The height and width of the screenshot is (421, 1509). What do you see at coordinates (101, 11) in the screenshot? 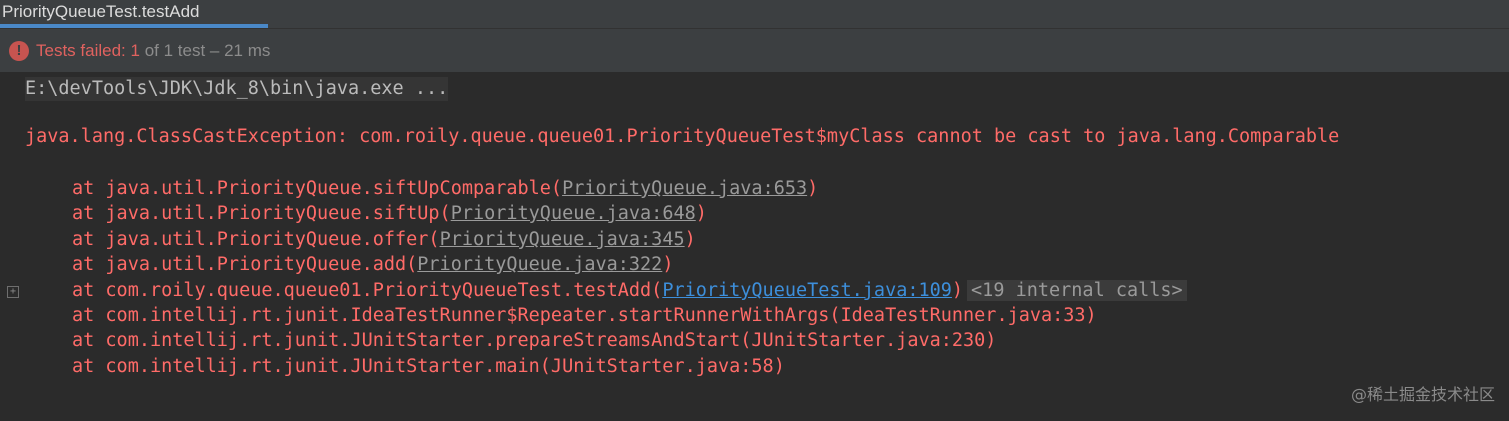
I see `tab-title: PriorityQueueTest.testAdd` at bounding box center [101, 11].